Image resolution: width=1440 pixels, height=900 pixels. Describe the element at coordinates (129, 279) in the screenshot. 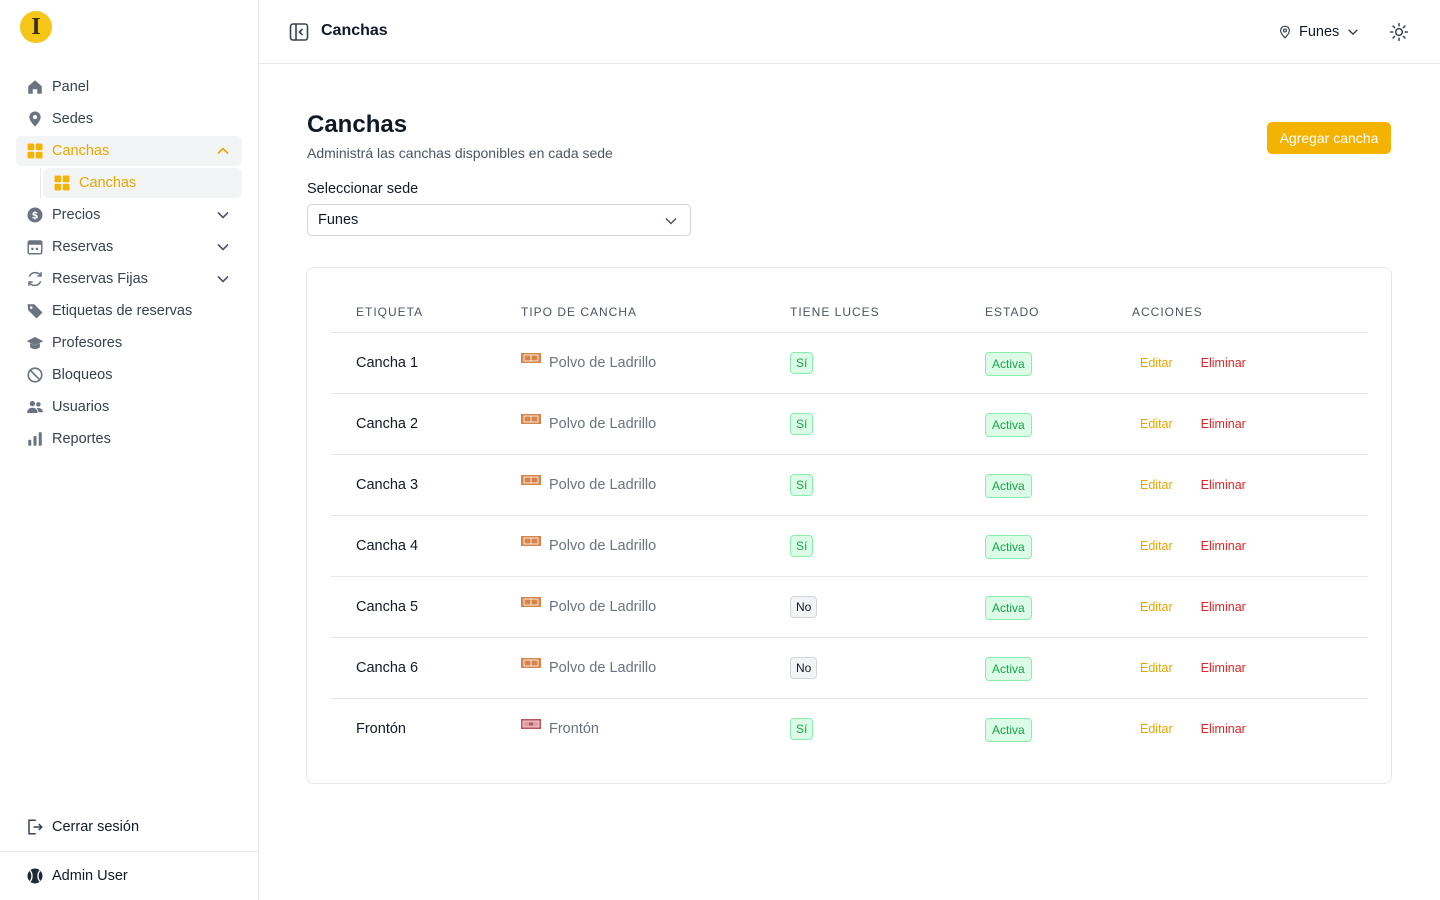

I see `sidebar-item-reservas-fijas: Reservas Fijas` at that location.